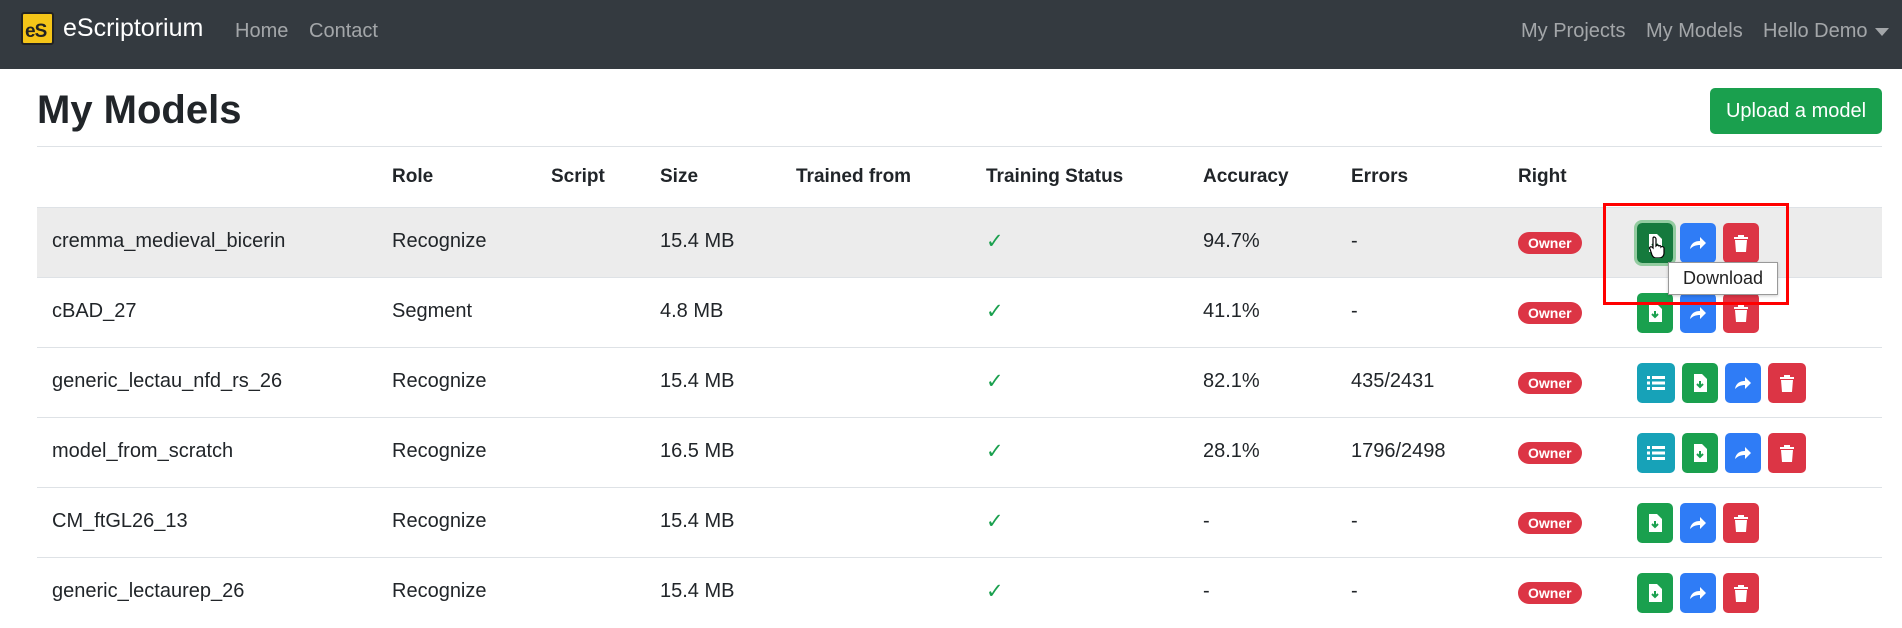  What do you see at coordinates (1231, 241) in the screenshot?
I see `model-accuracy: 94.7%` at bounding box center [1231, 241].